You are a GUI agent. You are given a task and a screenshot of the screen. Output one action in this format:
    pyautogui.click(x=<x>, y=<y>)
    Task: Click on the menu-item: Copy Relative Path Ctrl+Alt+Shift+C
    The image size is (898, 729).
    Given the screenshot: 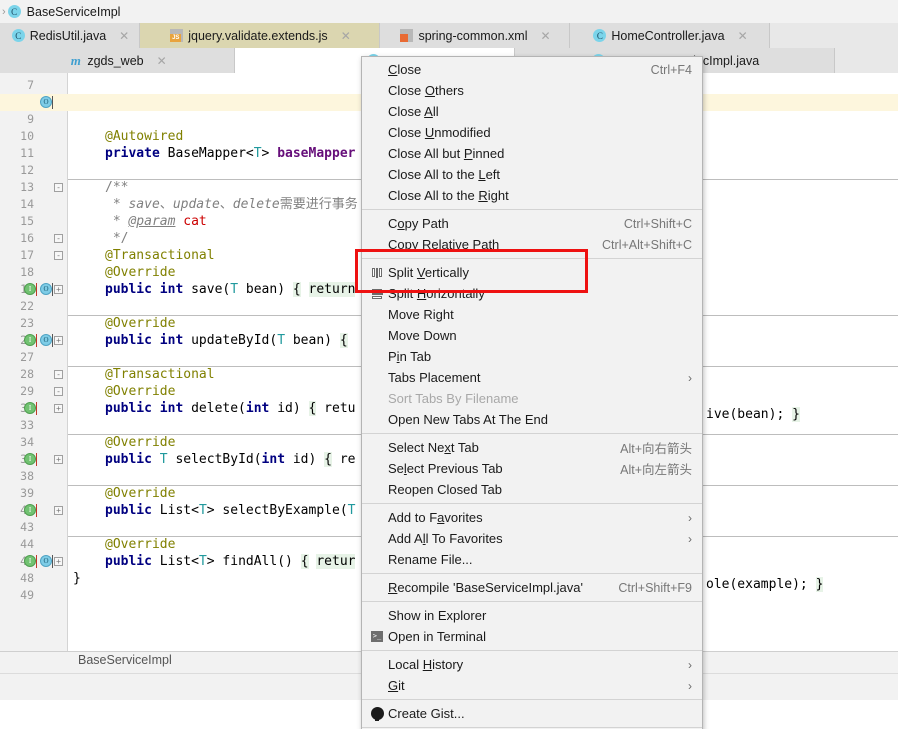 What is the action you would take?
    pyautogui.click(x=532, y=244)
    